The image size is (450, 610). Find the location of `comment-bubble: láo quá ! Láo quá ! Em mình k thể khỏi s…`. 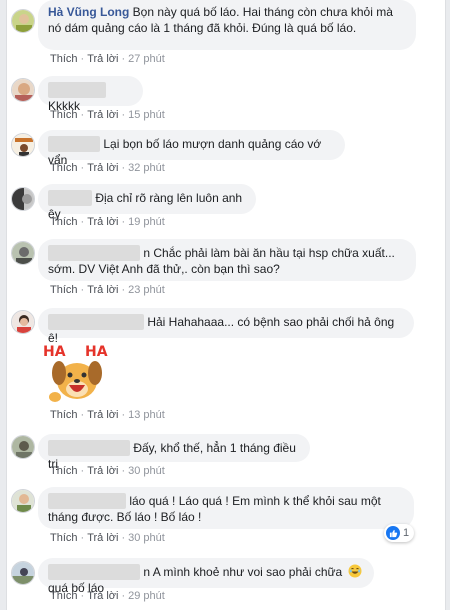

comment-bubble: láo quá ! Láo quá ! Em mình k thể khỏi s… is located at coordinates (226, 508).